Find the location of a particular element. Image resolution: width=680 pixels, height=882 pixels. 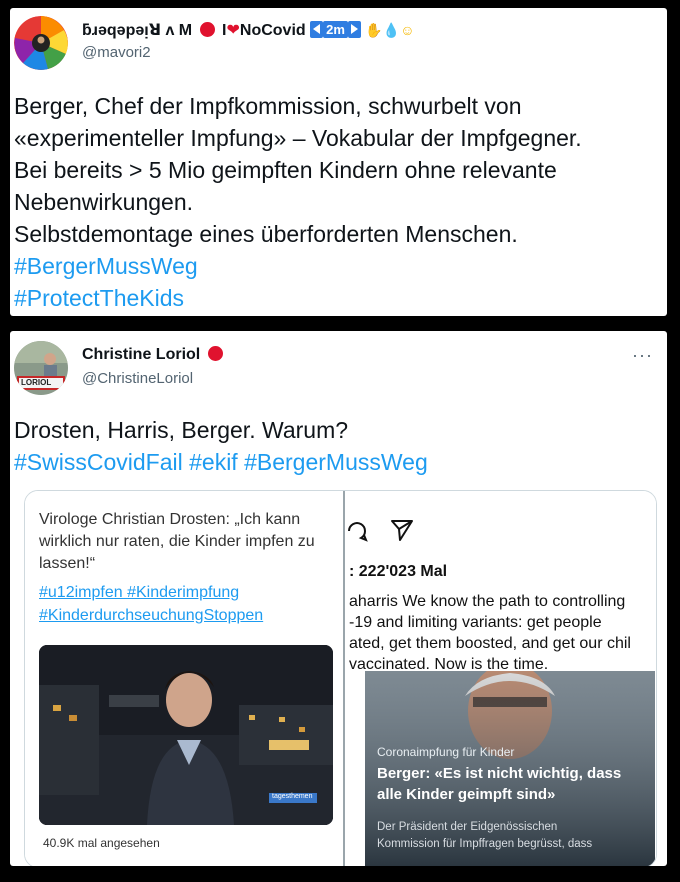

video-thumbnail: tagesthemen is located at coordinates (186, 735).